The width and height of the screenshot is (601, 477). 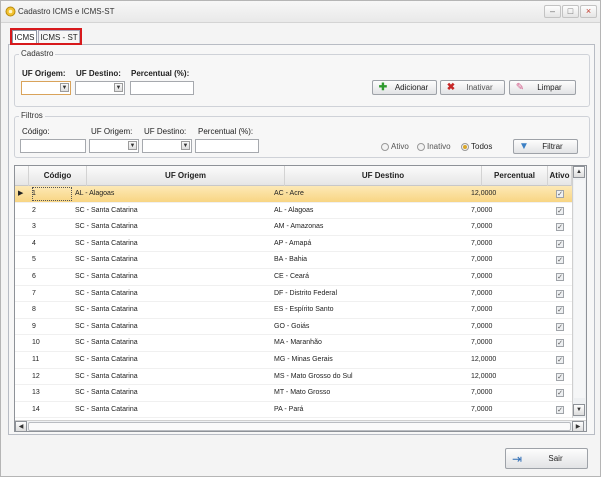 I want to click on horizontal-scrollbar: ◀ ▶, so click(x=300, y=425).